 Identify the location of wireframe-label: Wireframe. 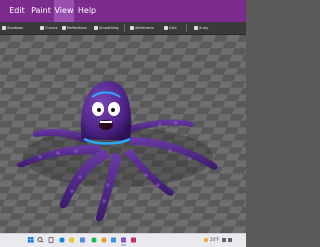
(144, 28).